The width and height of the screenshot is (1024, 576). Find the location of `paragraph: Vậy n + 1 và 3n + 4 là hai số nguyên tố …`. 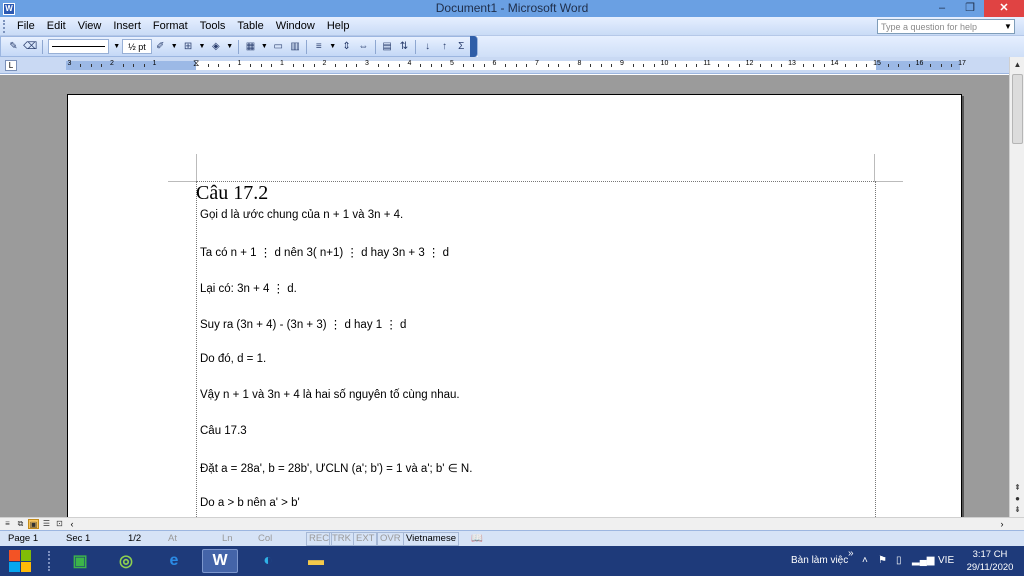

paragraph: Vậy n + 1 và 3n + 4 là hai số nguyên tố … is located at coordinates (330, 395).